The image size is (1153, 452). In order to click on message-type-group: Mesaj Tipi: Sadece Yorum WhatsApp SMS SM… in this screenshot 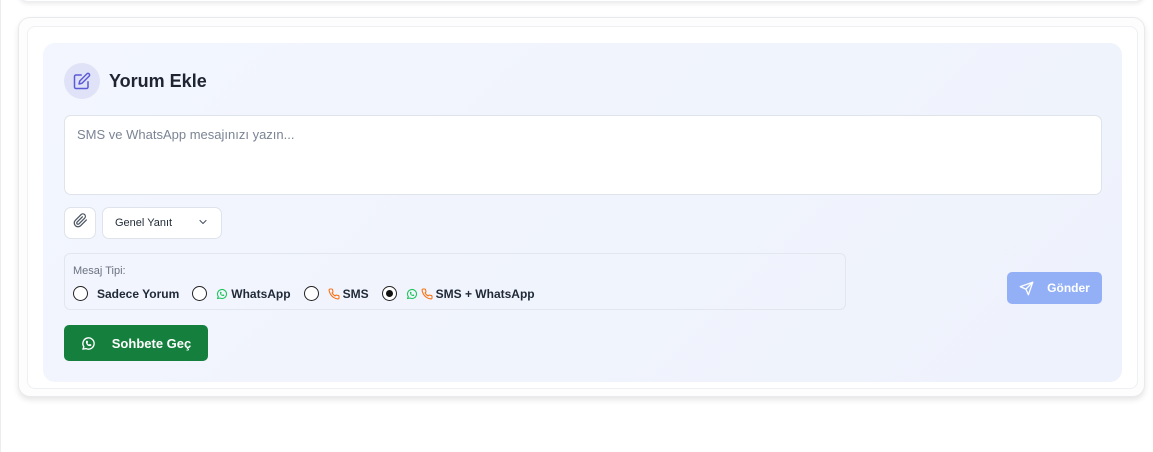, I will do `click(455, 281)`.